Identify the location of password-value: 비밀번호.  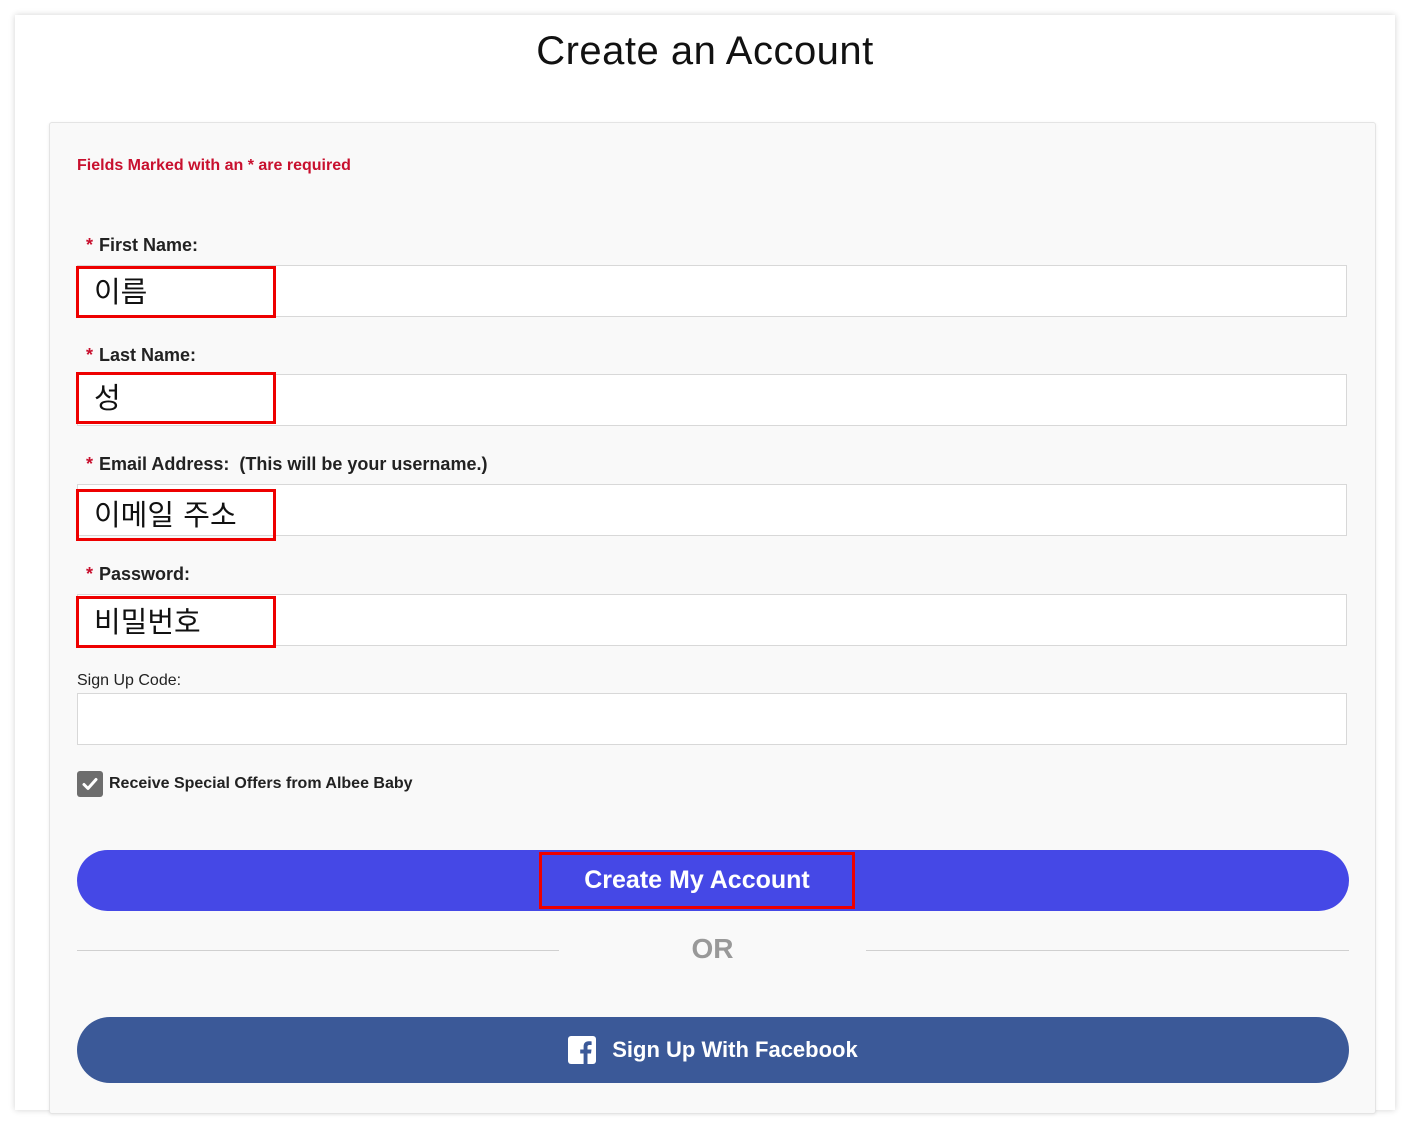
(176, 622).